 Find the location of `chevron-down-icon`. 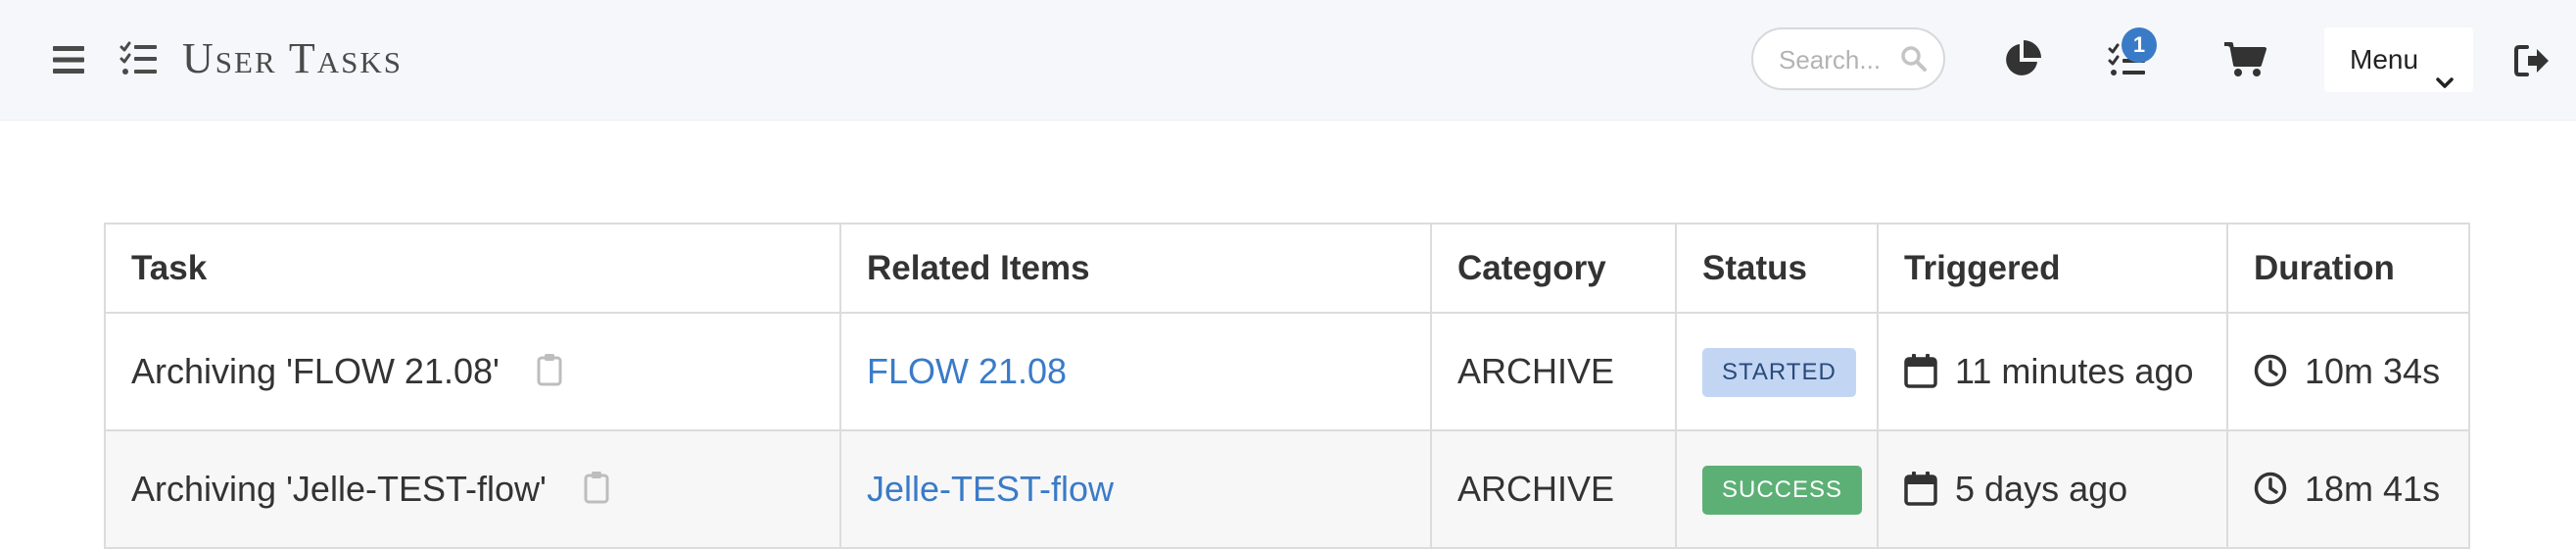

chevron-down-icon is located at coordinates (2445, 69).